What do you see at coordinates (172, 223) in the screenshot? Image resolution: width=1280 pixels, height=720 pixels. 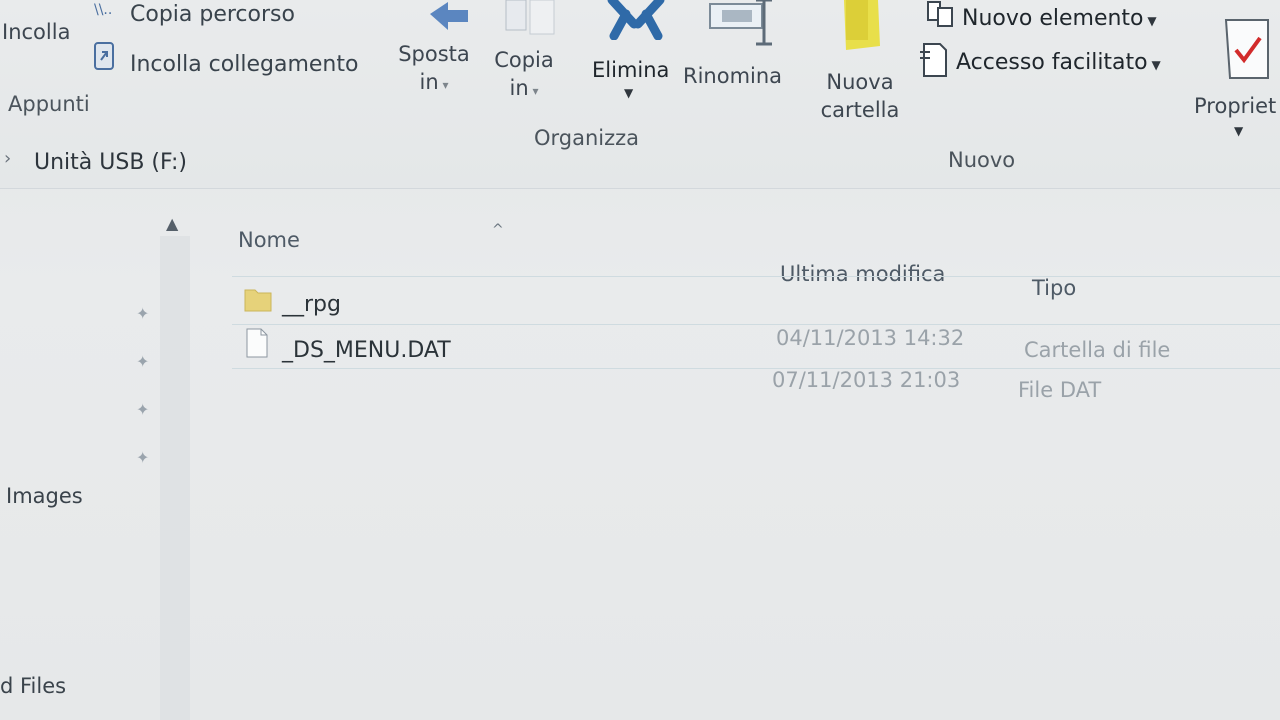 I see `scroll-up-icon: ▲` at bounding box center [172, 223].